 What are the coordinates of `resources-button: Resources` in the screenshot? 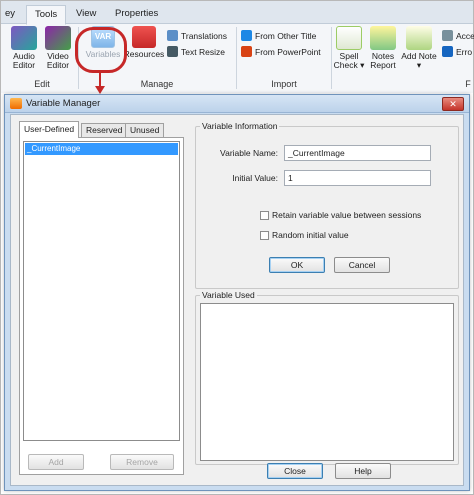 It's located at (144, 42).